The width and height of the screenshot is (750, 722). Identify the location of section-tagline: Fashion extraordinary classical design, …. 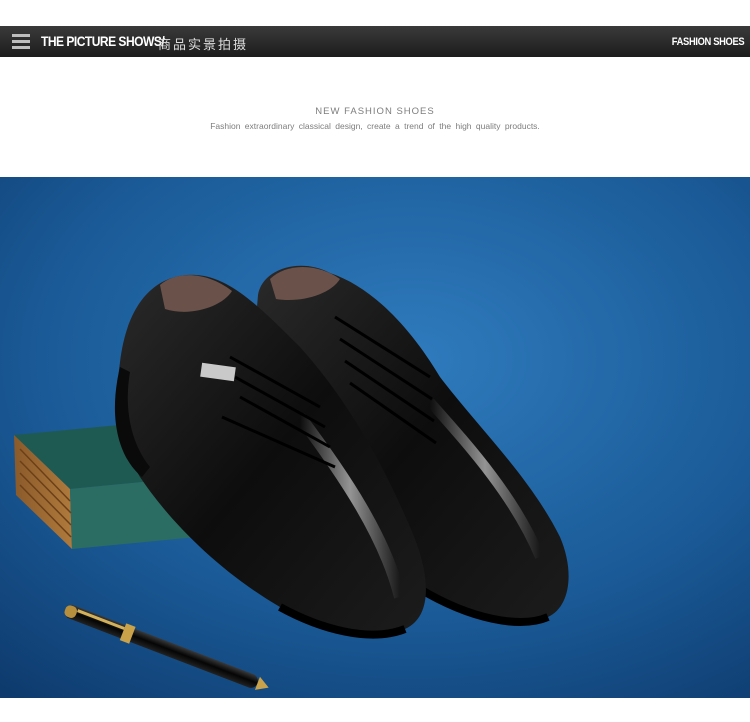
(375, 126).